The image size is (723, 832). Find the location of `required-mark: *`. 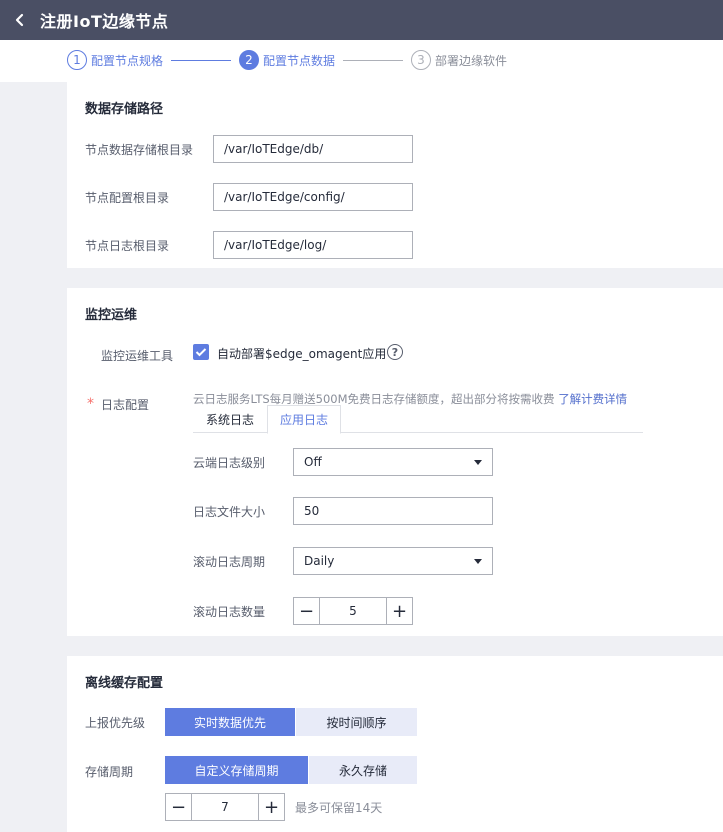

required-mark: * is located at coordinates (90, 404).